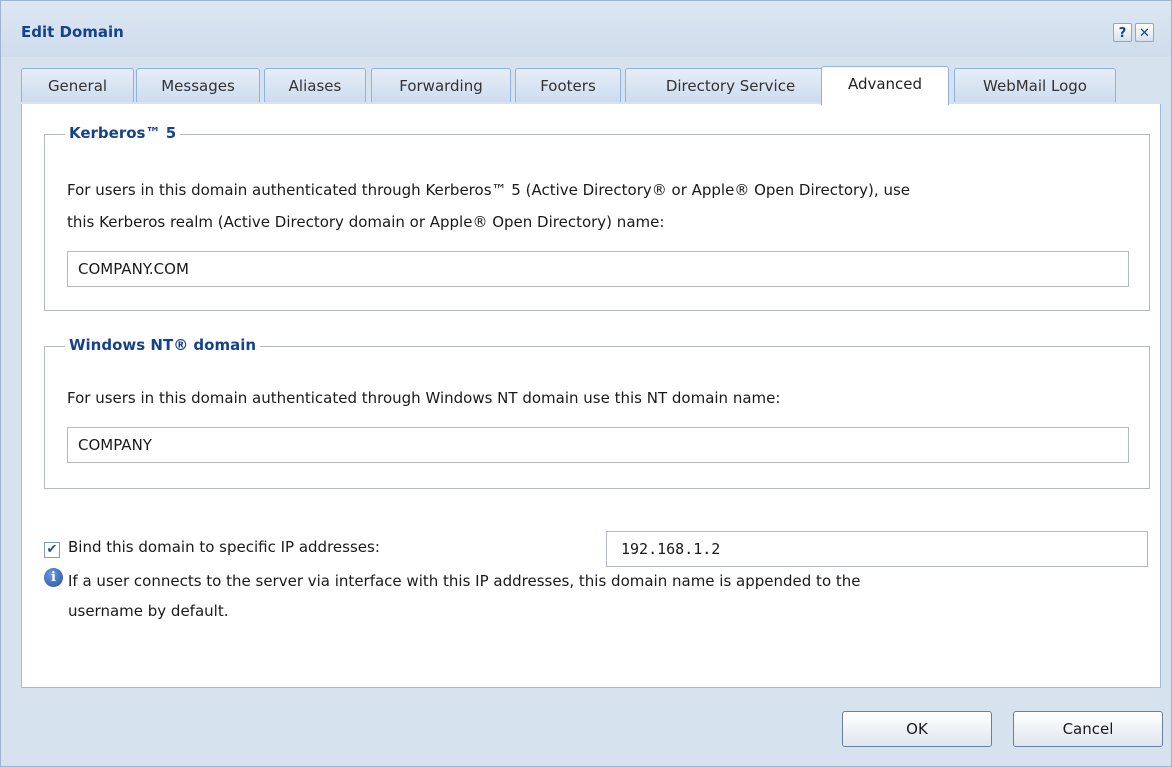 Image resolution: width=1172 pixels, height=767 pixels. What do you see at coordinates (1144, 32) in the screenshot?
I see `close-icon: ✕` at bounding box center [1144, 32].